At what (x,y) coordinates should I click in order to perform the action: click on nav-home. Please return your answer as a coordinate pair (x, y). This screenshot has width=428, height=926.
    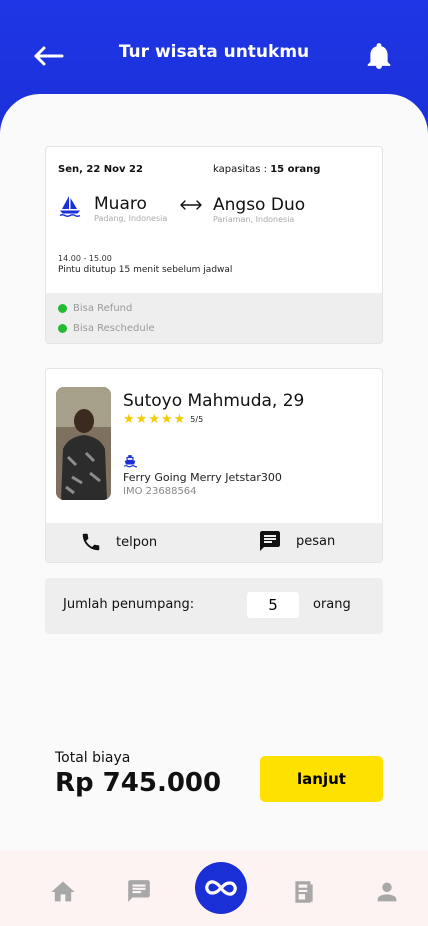
    Looking at the image, I should click on (63, 892).